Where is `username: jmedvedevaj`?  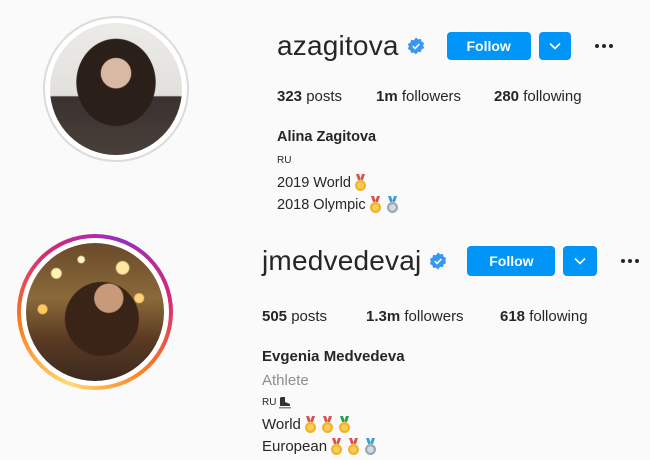 username: jmedvedevaj is located at coordinates (342, 260).